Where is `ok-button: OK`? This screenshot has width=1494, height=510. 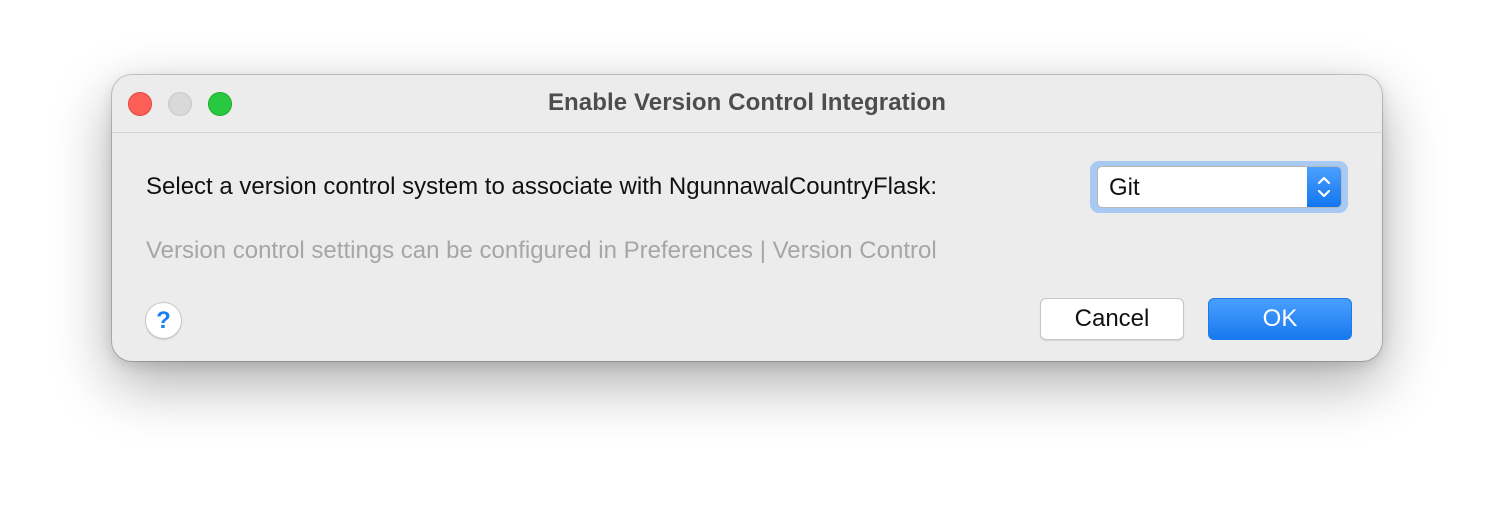
ok-button: OK is located at coordinates (1280, 319).